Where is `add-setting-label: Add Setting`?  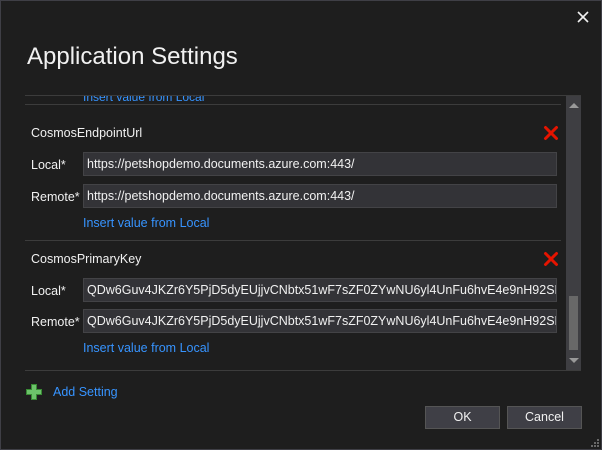
add-setting-label: Add Setting is located at coordinates (85, 392).